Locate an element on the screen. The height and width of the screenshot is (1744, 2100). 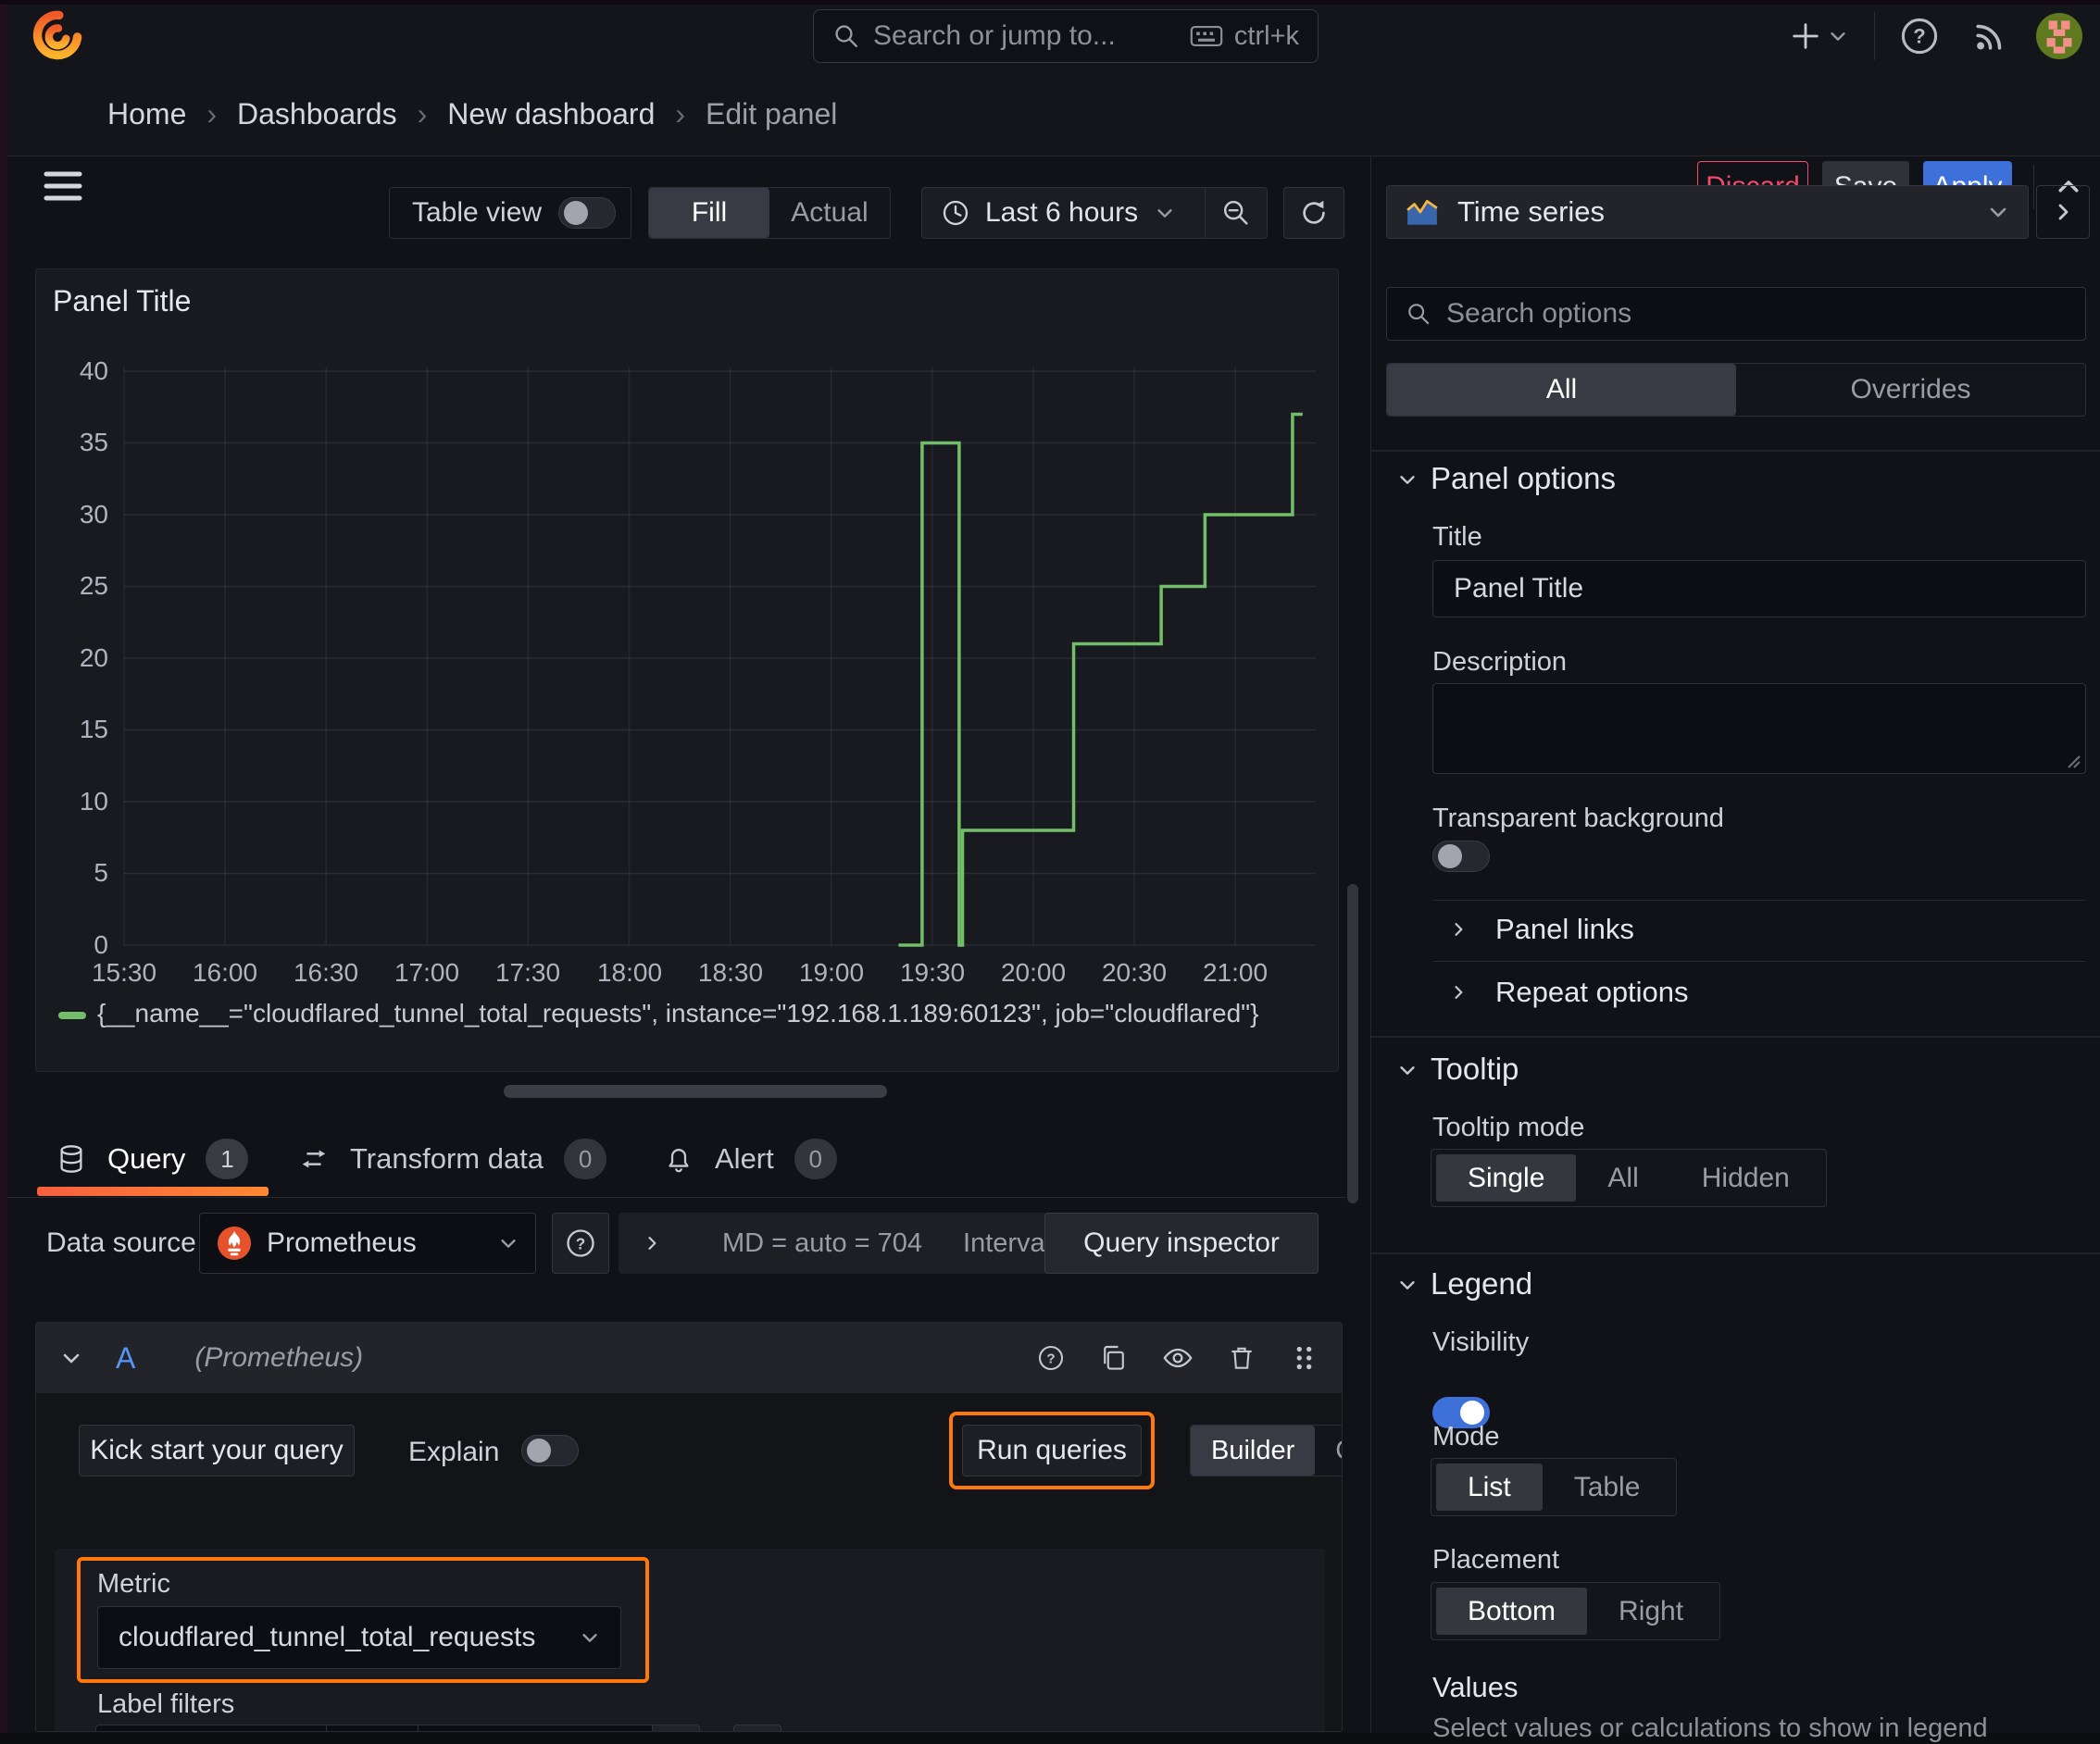
help-icon: ? is located at coordinates (1919, 36).